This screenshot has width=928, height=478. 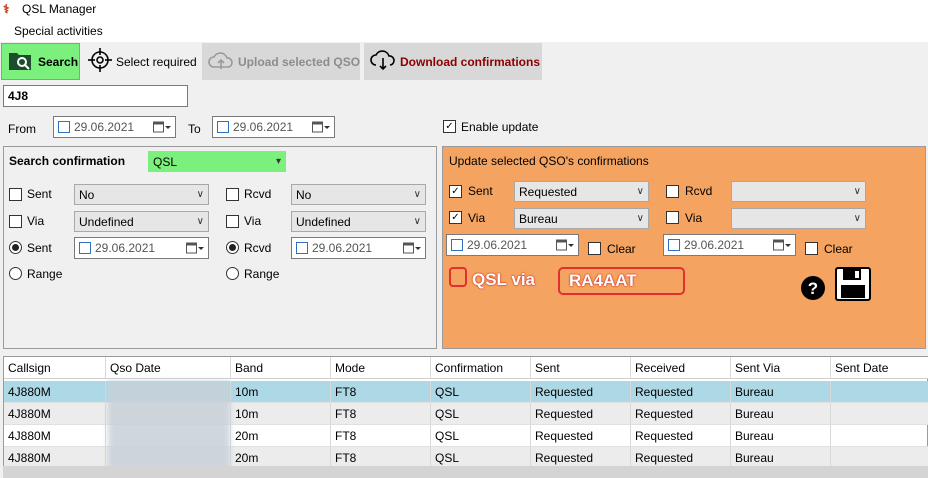 I want to click on range2-radio, so click(x=232, y=273).